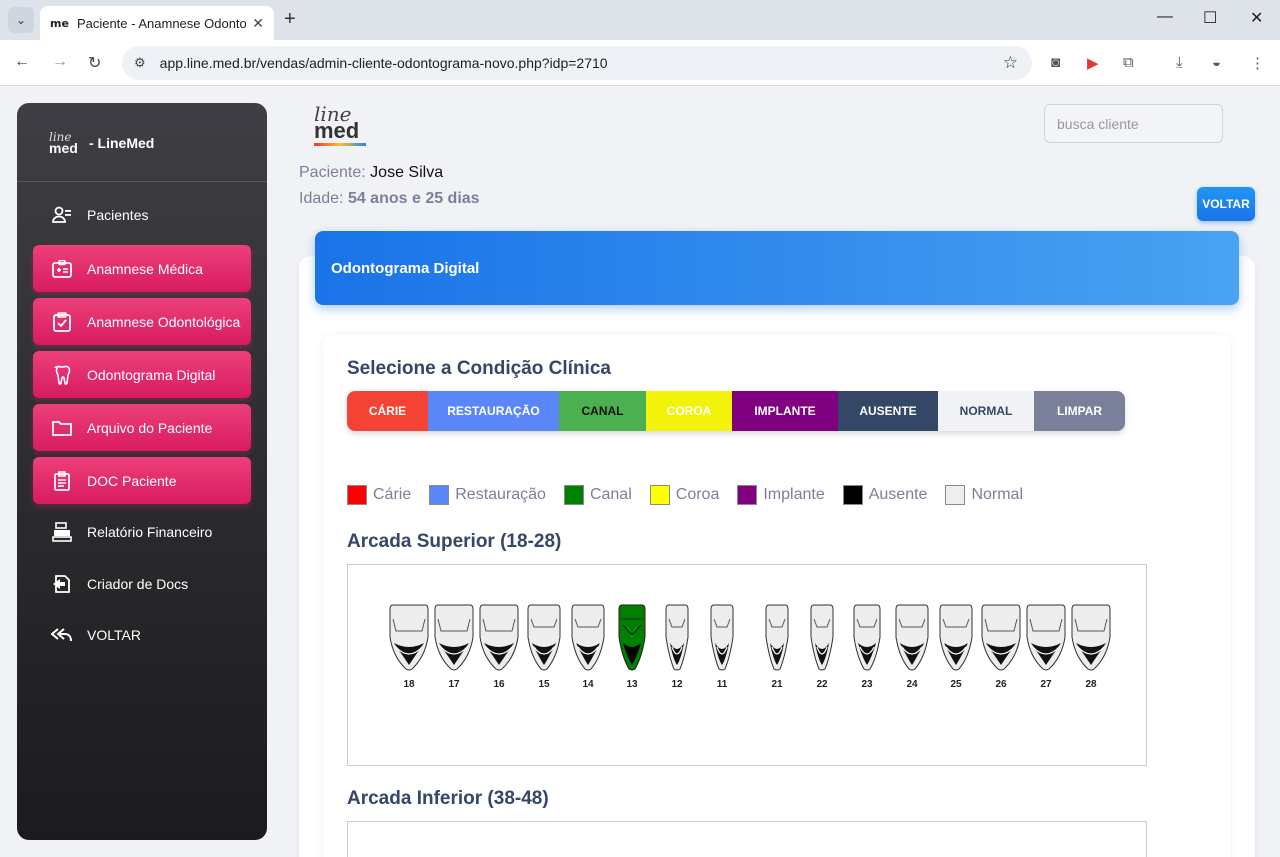 This screenshot has width=1280, height=857. Describe the element at coordinates (794, 494) in the screenshot. I see `legend-label: Implante` at that location.